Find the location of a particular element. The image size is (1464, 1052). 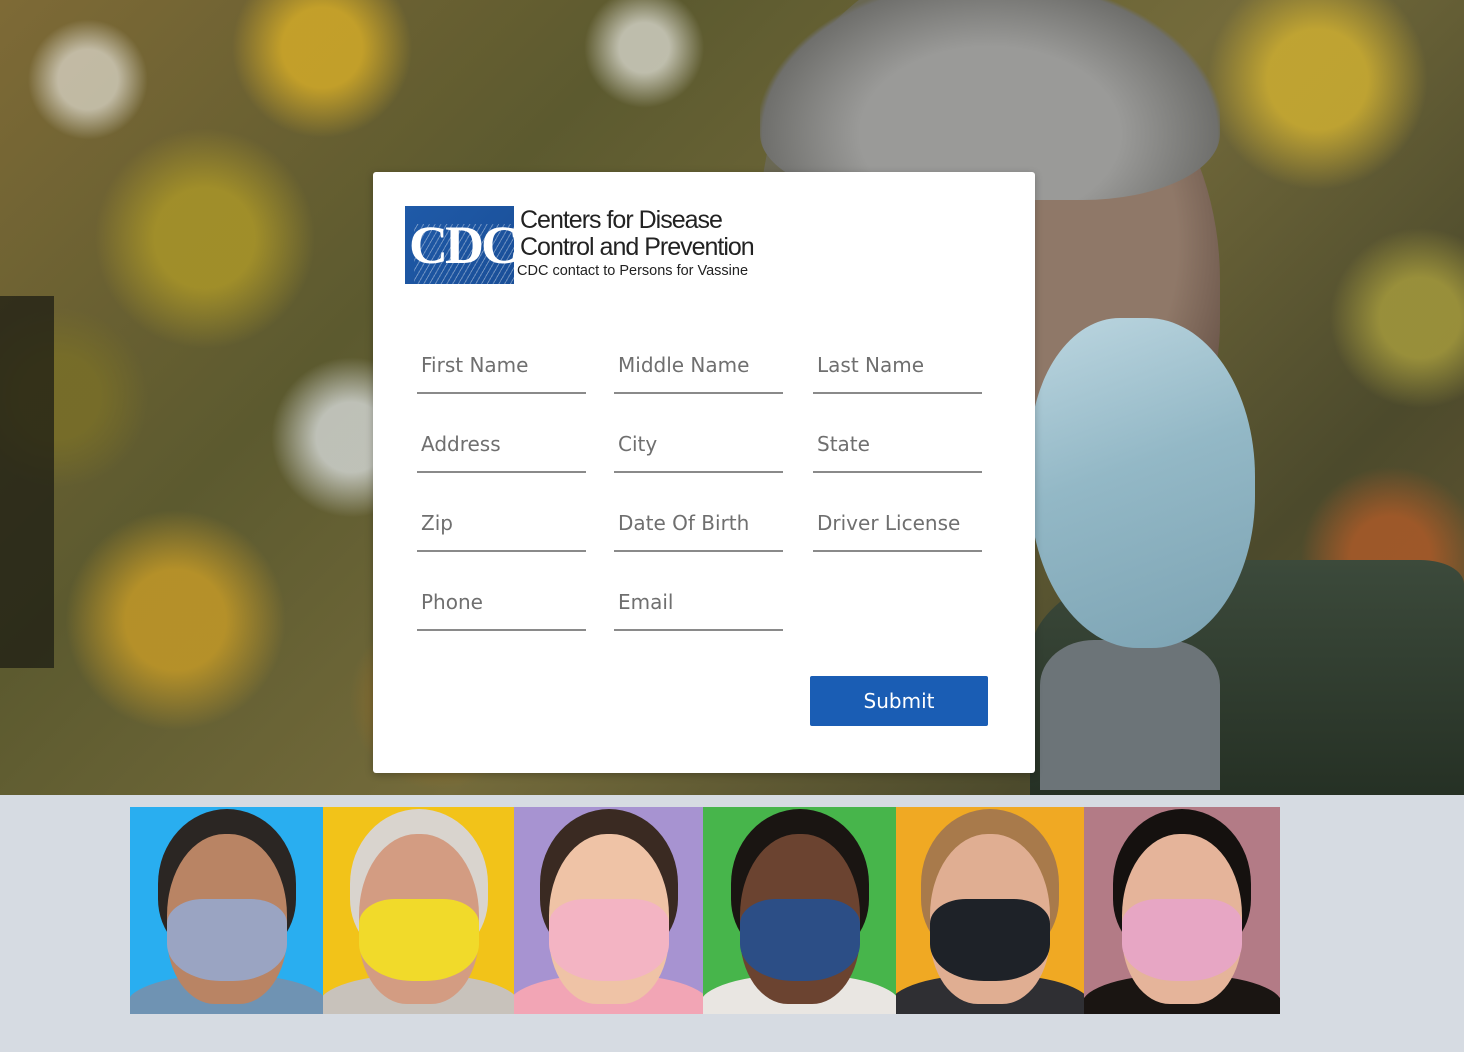

driver-license-input is located at coordinates (895, 523).